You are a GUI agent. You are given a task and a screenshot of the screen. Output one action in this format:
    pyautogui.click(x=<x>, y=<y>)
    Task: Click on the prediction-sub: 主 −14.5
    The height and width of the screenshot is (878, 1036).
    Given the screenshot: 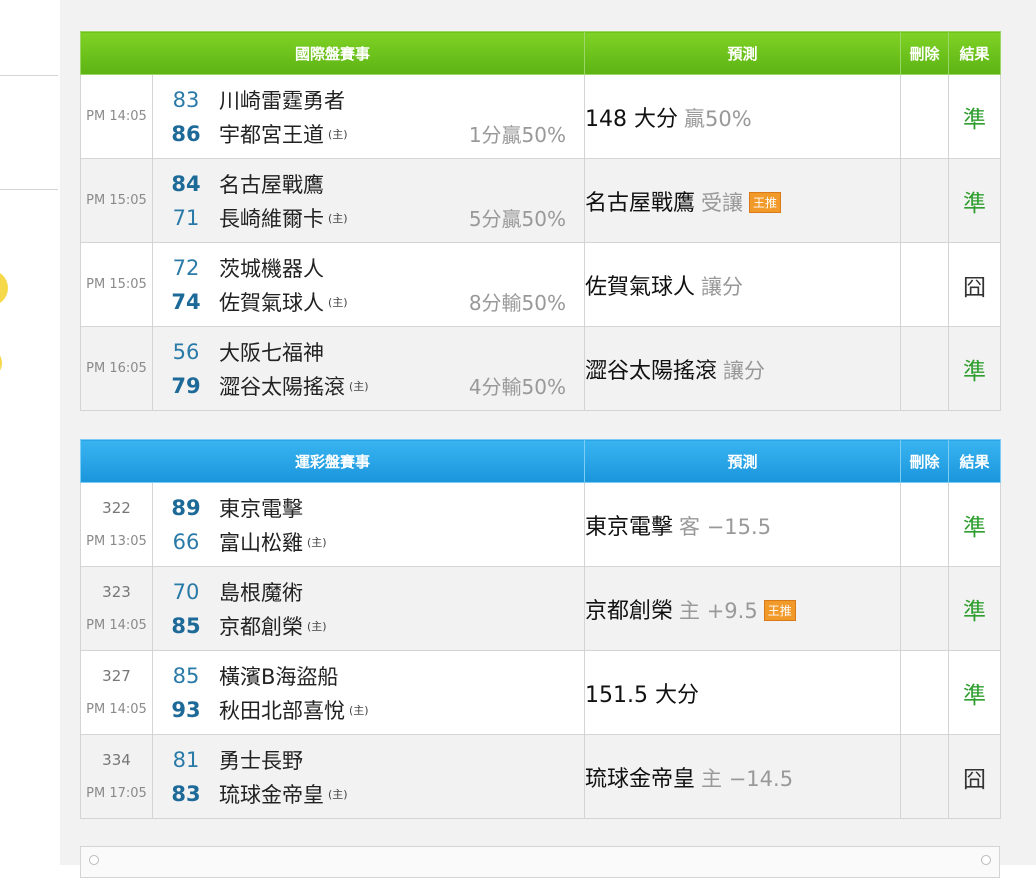 What is the action you would take?
    pyautogui.click(x=747, y=778)
    